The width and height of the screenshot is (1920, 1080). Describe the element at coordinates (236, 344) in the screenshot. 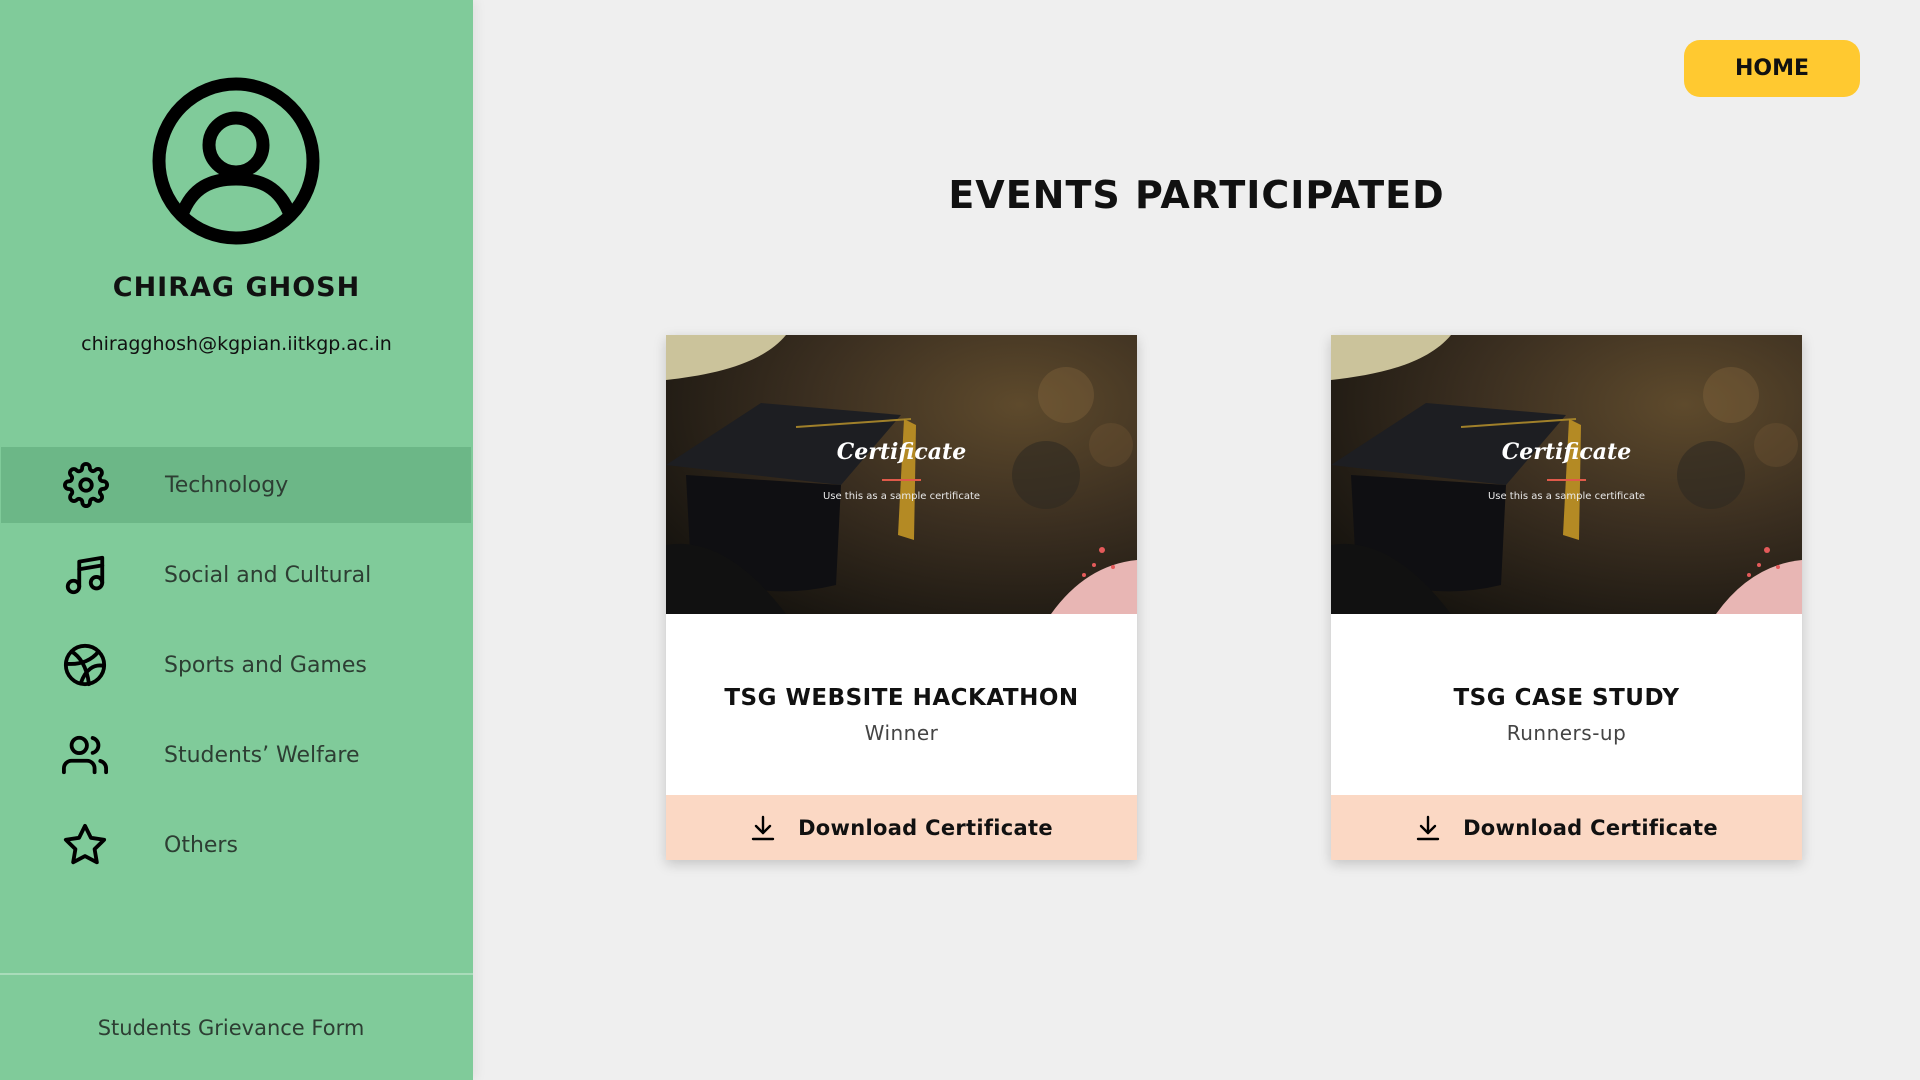

I see `user-email: chiragghosh@kgpian.iitkgp.ac.in` at that location.